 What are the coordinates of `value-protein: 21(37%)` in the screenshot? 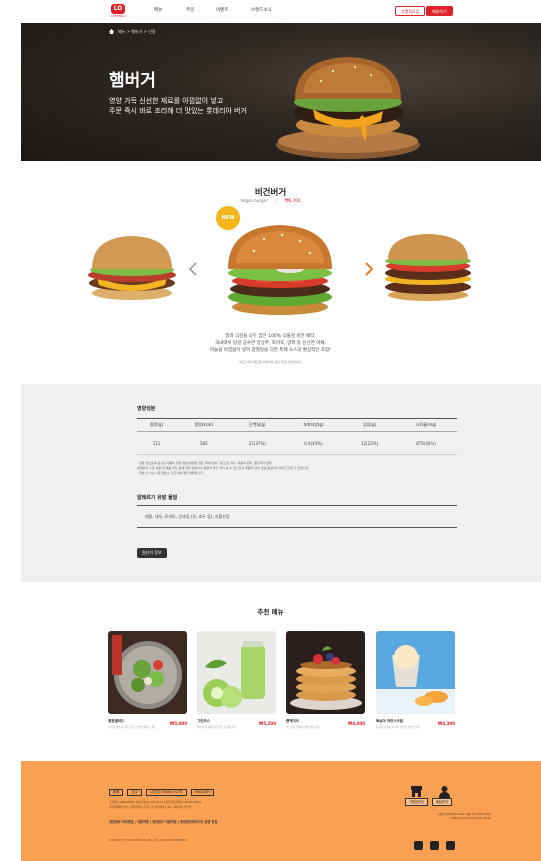 It's located at (257, 443).